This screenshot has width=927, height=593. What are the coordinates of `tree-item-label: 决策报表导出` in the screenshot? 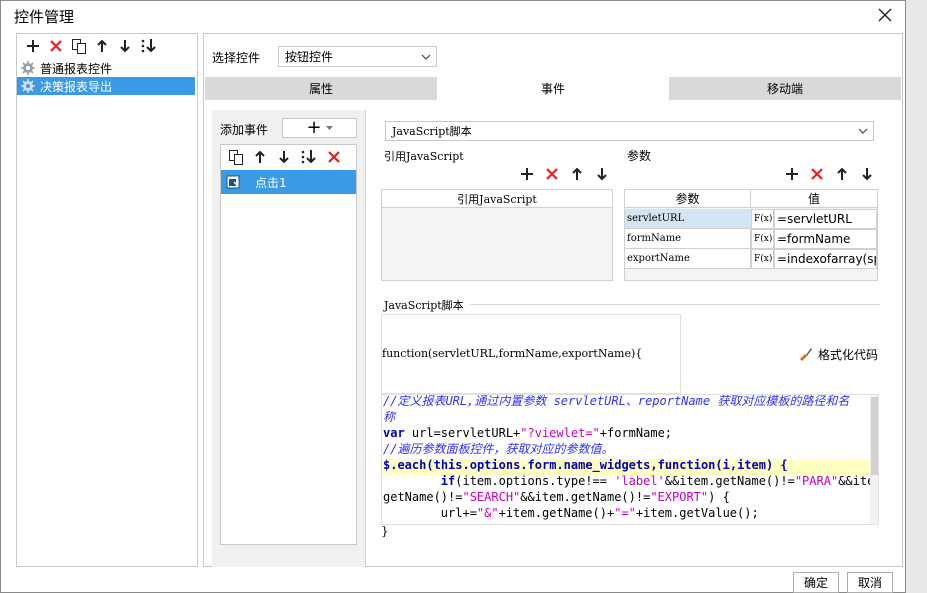 It's located at (76, 86).